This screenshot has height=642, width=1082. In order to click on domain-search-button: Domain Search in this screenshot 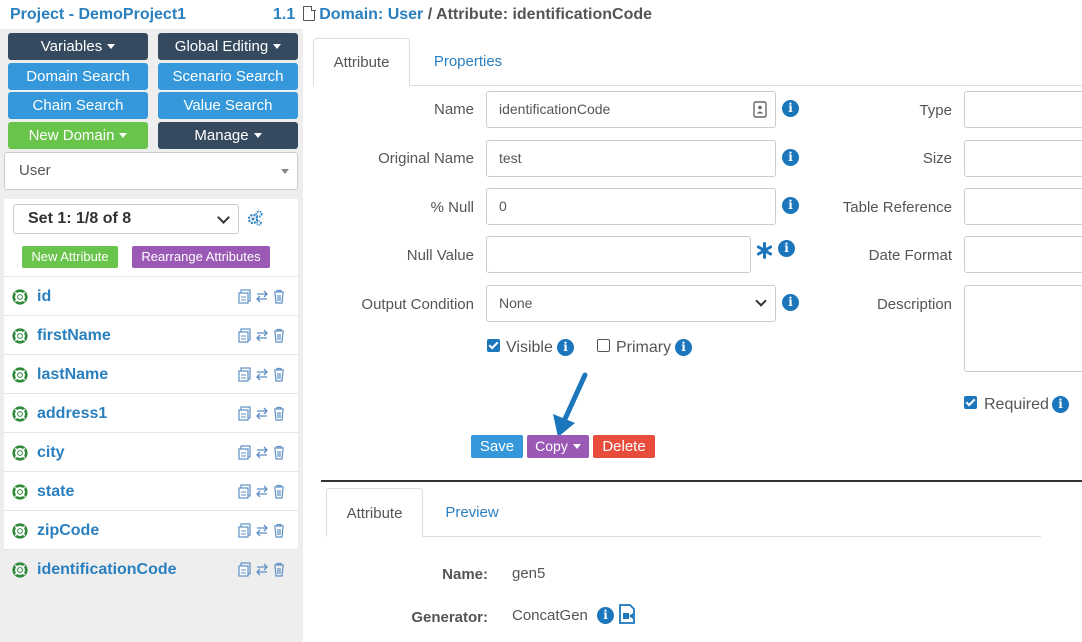, I will do `click(78, 76)`.